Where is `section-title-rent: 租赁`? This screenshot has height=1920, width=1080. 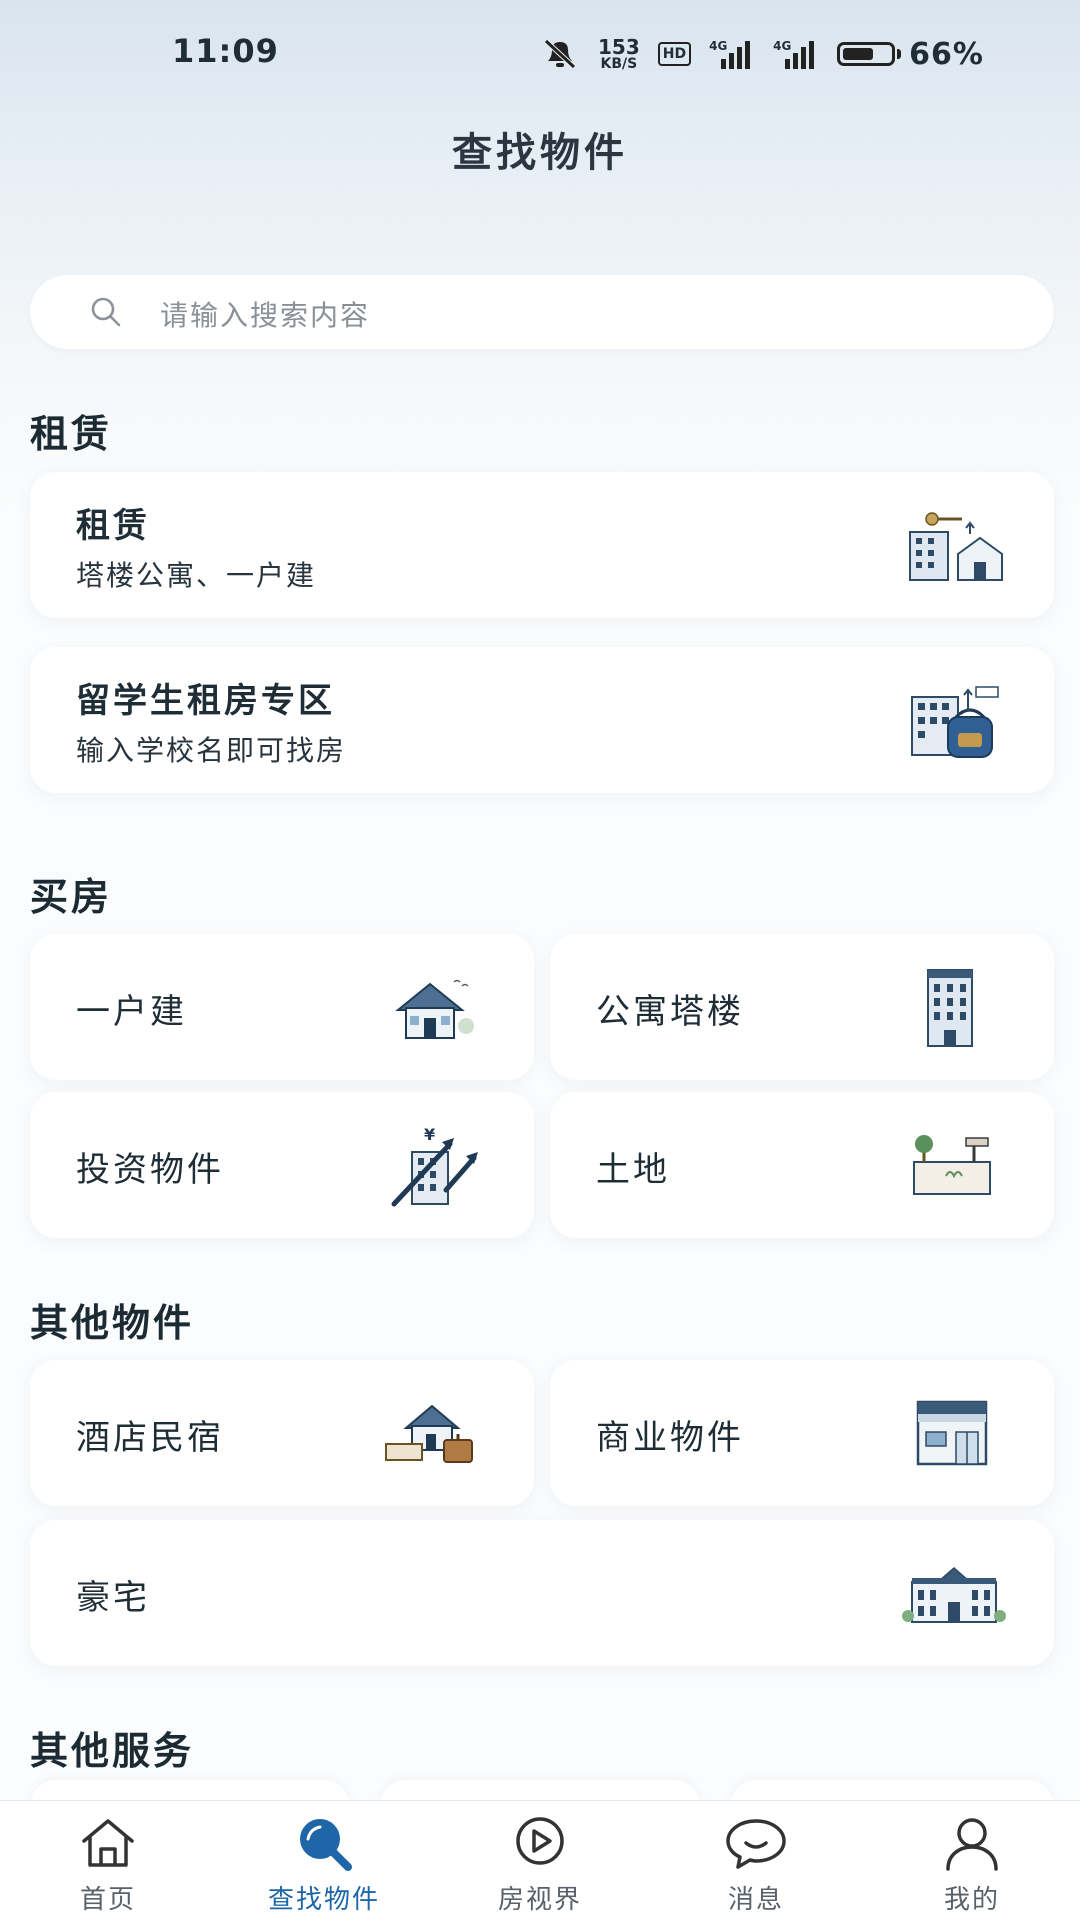
section-title-rent: 租赁 is located at coordinates (71, 434).